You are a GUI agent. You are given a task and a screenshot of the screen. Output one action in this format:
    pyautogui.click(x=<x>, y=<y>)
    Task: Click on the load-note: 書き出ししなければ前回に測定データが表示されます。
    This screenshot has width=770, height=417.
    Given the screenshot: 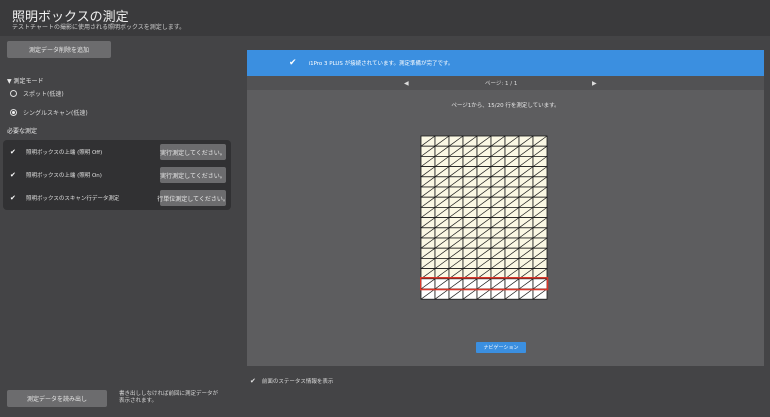 What is the action you would take?
    pyautogui.click(x=169, y=397)
    